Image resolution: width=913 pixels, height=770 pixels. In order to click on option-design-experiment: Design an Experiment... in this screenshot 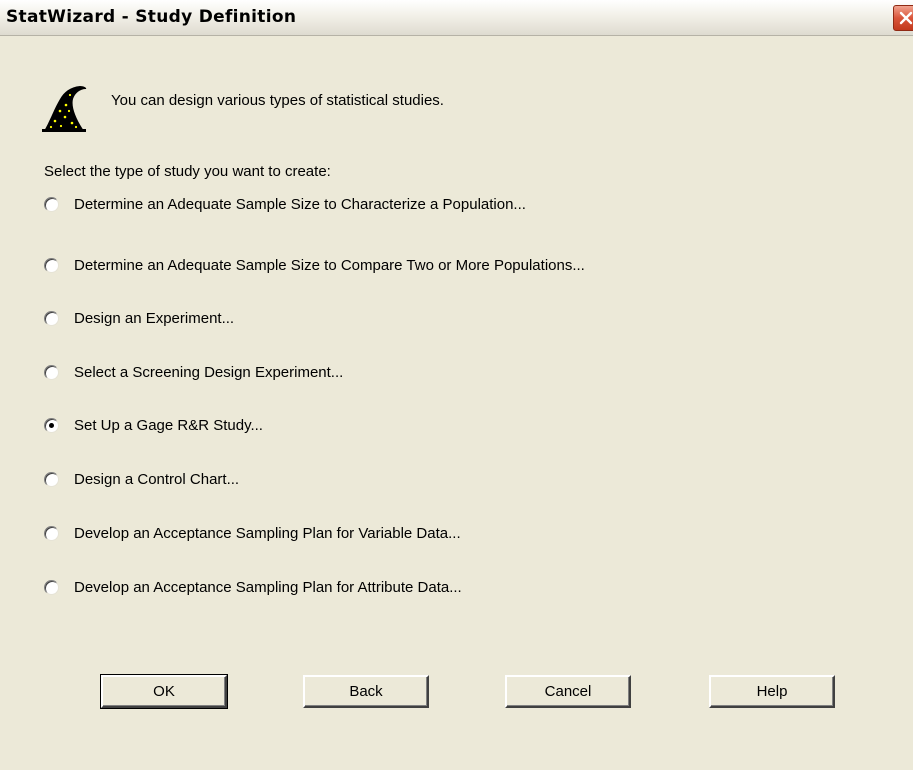, I will do `click(139, 318)`.